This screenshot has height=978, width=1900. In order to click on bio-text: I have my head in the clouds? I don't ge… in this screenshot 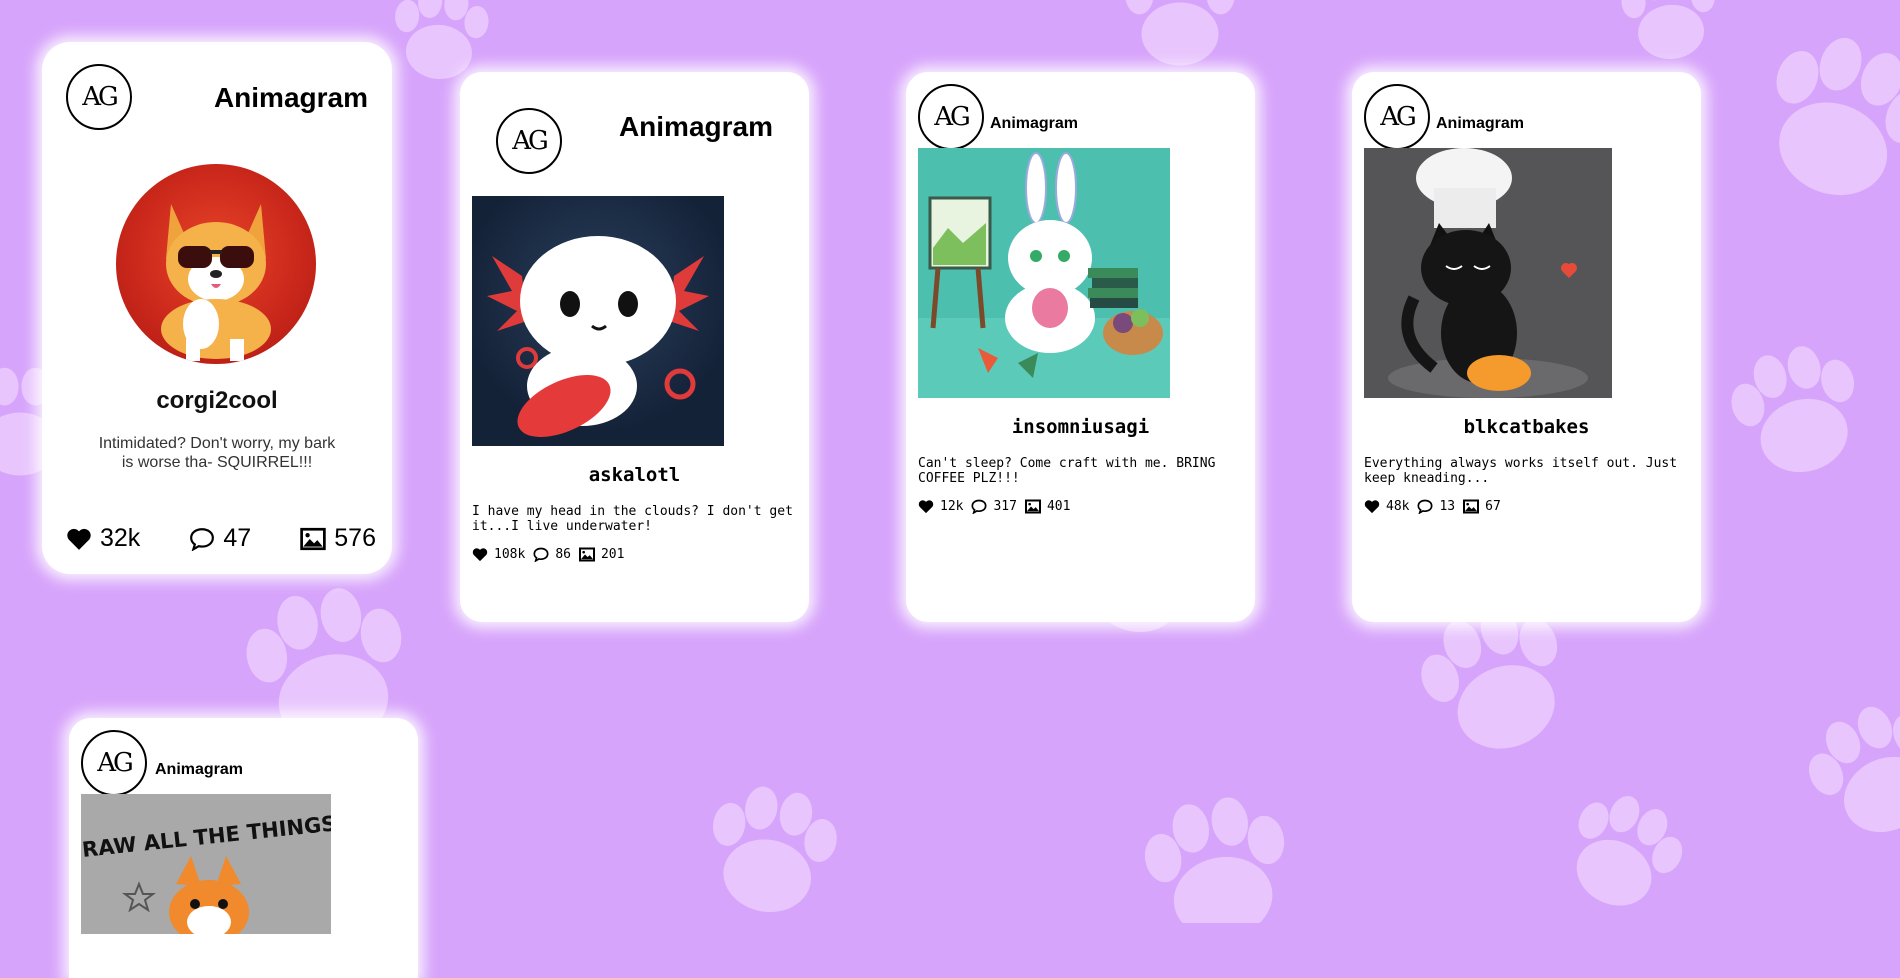, I will do `click(632, 519)`.